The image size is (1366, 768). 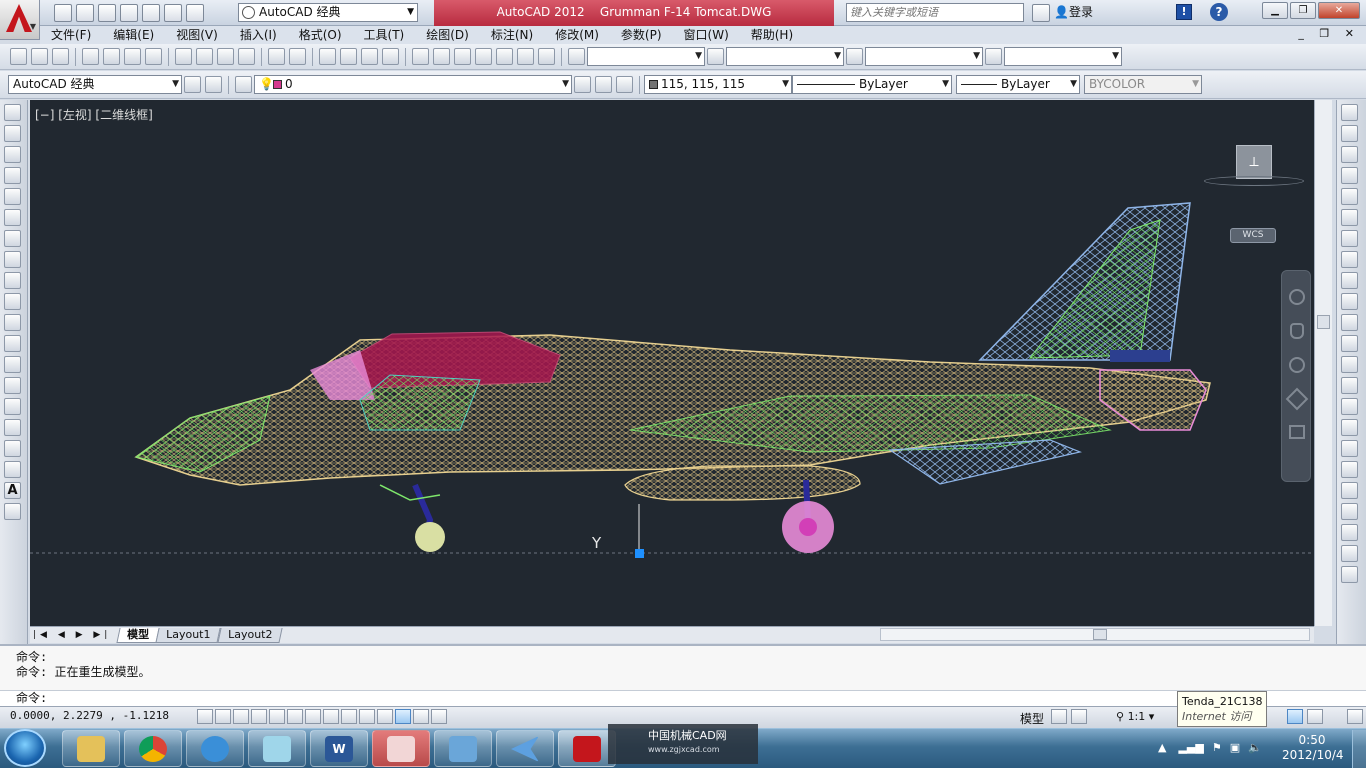 What do you see at coordinates (369, 56) in the screenshot?
I see `zoom-window-icon` at bounding box center [369, 56].